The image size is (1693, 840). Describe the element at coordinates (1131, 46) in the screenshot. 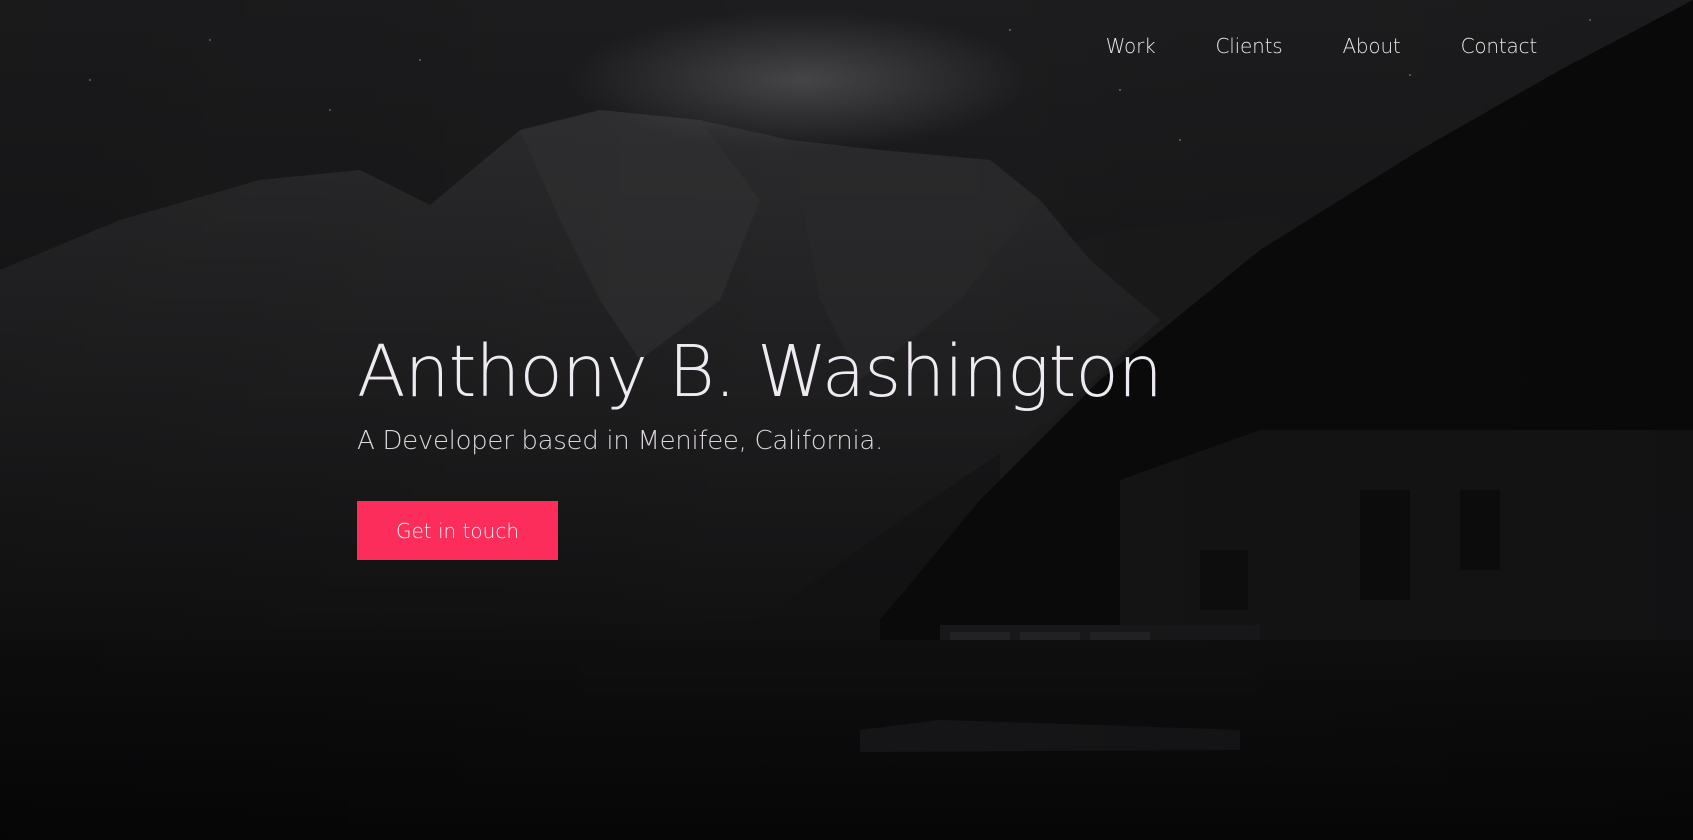

I see `nav-link-work: Work` at that location.